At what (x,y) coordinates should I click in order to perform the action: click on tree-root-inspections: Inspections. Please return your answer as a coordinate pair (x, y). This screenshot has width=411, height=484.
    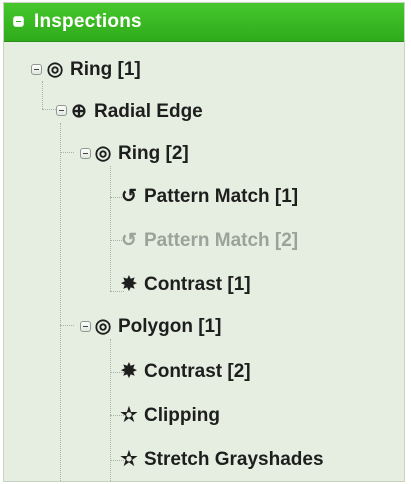
    Looking at the image, I should click on (204, 22).